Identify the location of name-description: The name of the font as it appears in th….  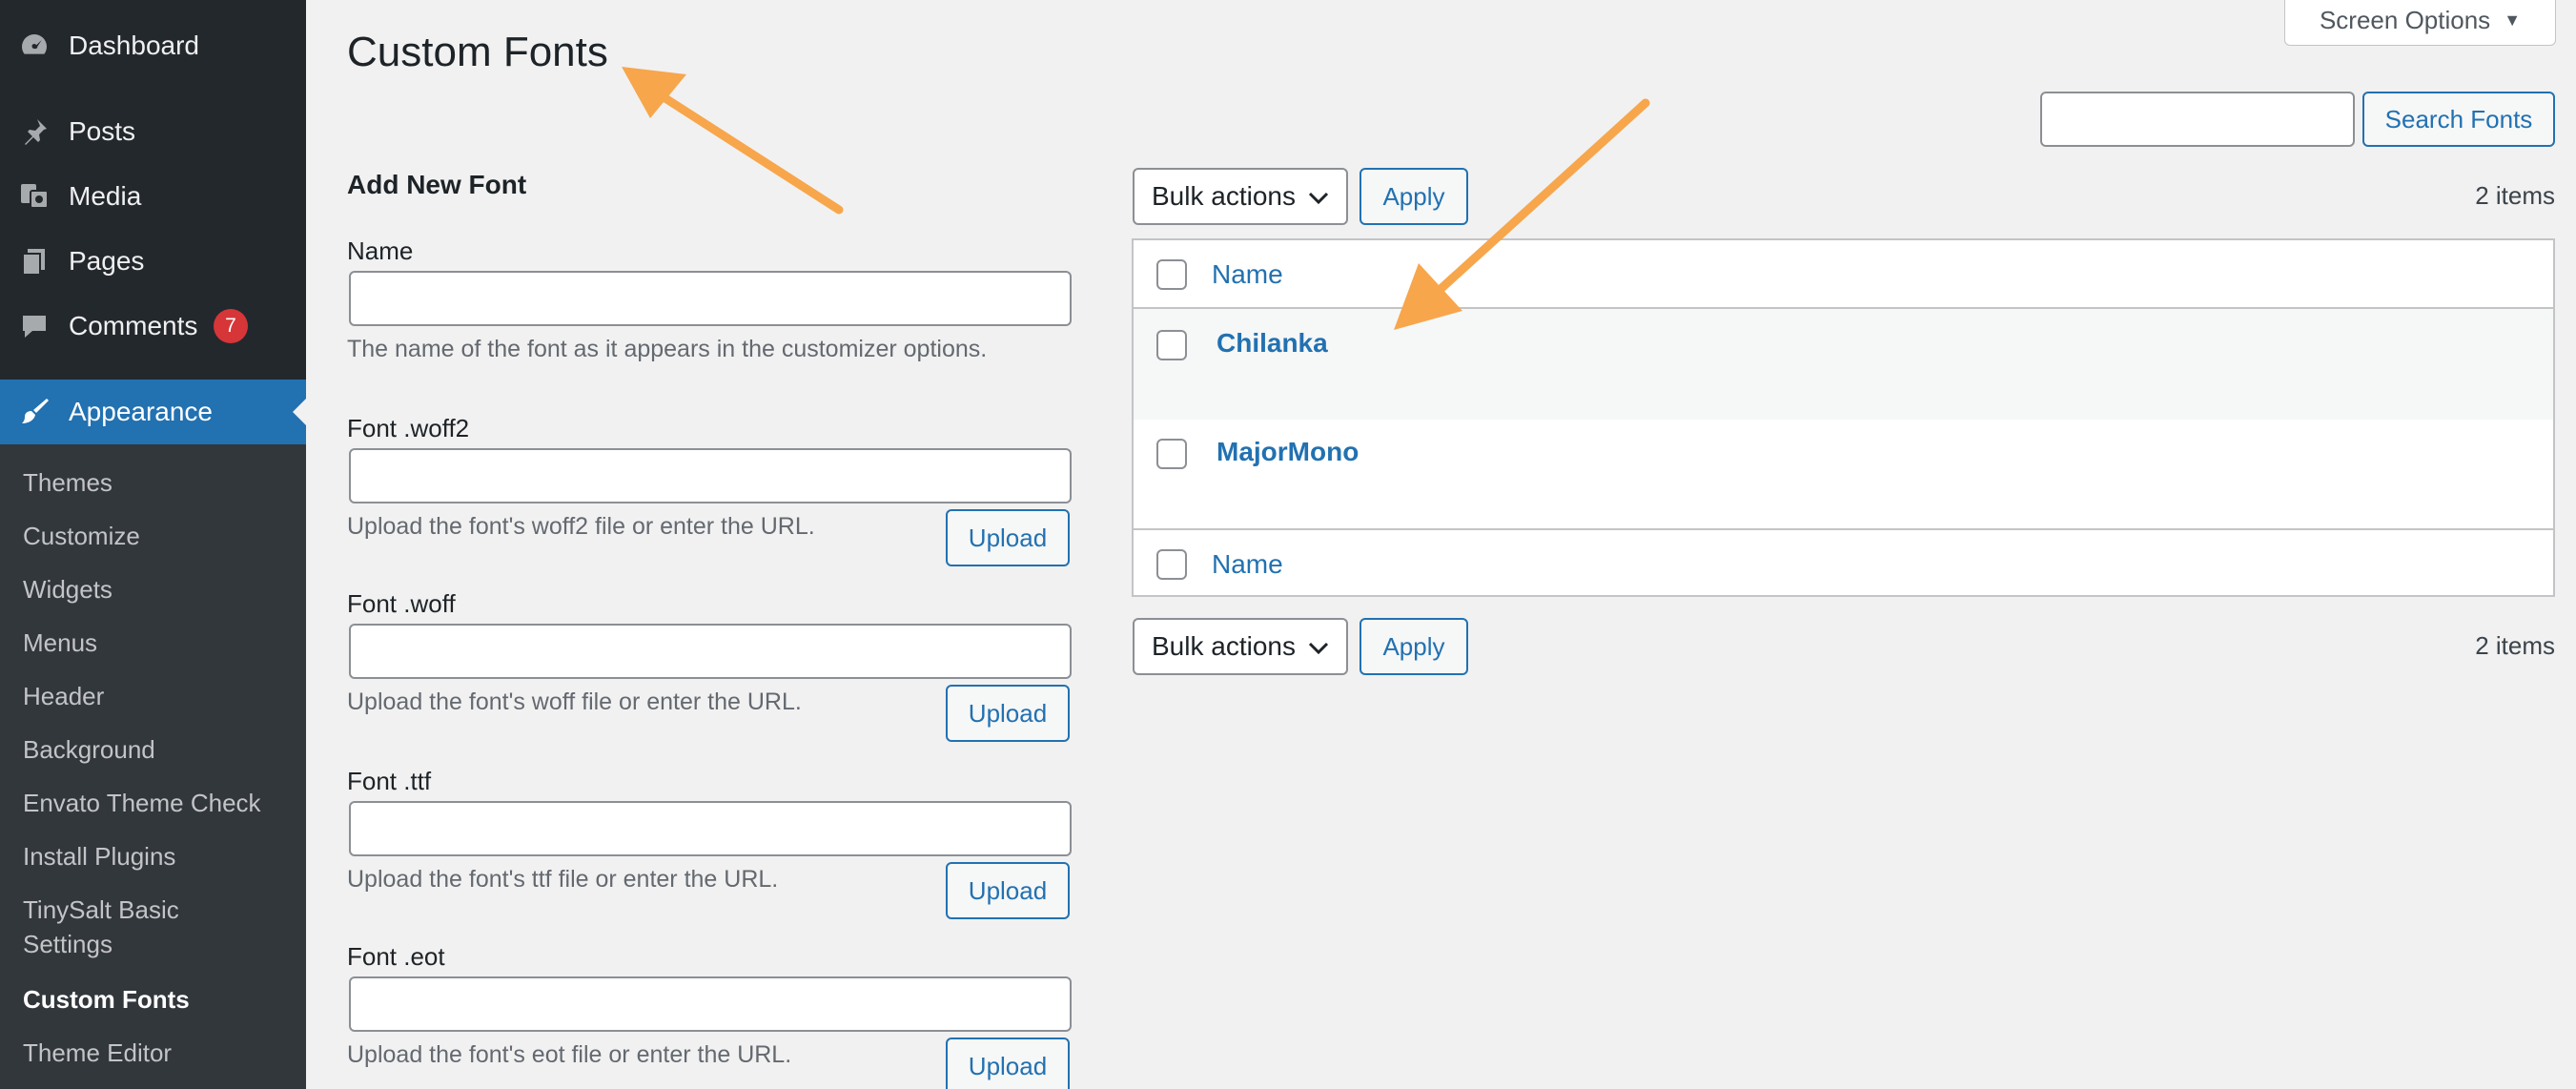
(668, 349).